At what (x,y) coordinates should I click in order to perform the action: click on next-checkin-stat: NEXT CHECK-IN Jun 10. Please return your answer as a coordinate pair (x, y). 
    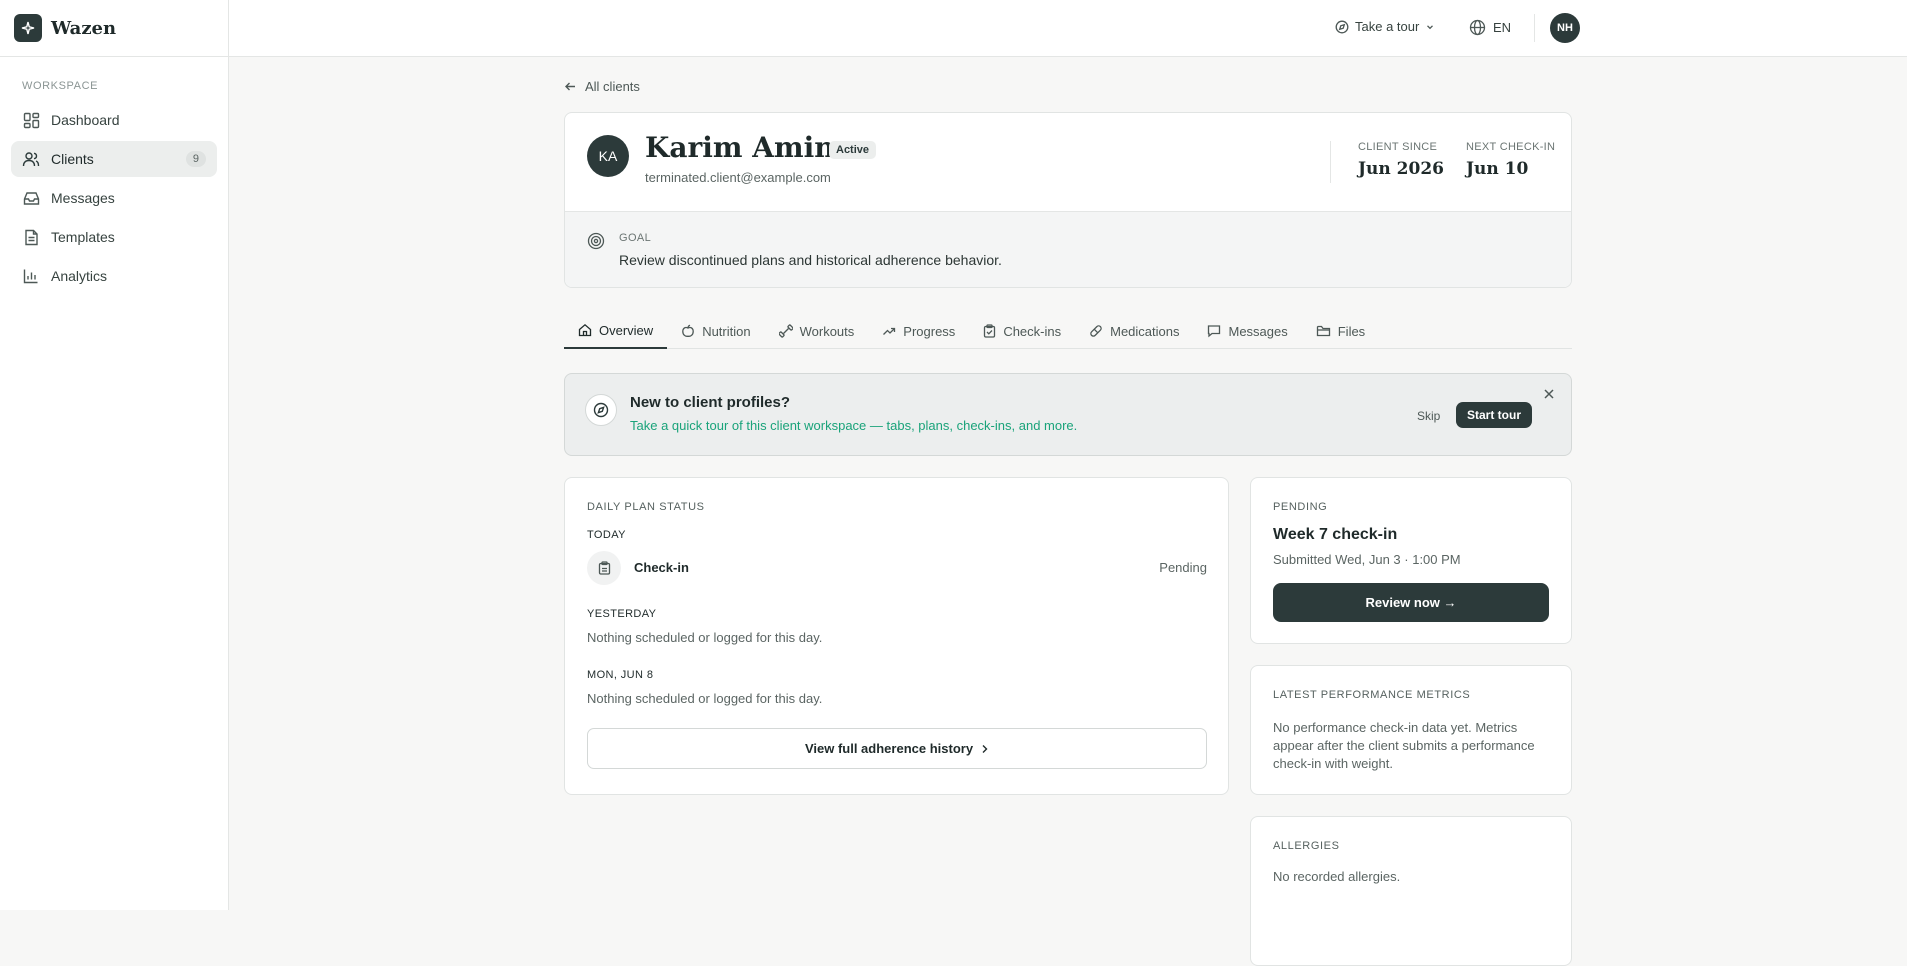
    Looking at the image, I should click on (1510, 160).